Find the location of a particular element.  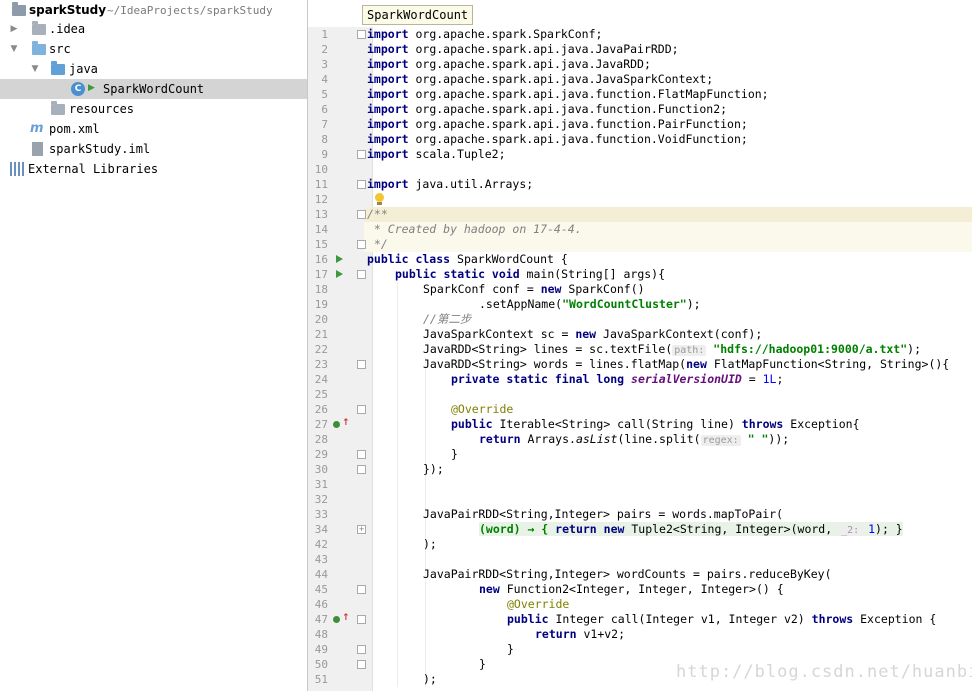

tree-item-label: sparkStudy.iml is located at coordinates (100, 149).